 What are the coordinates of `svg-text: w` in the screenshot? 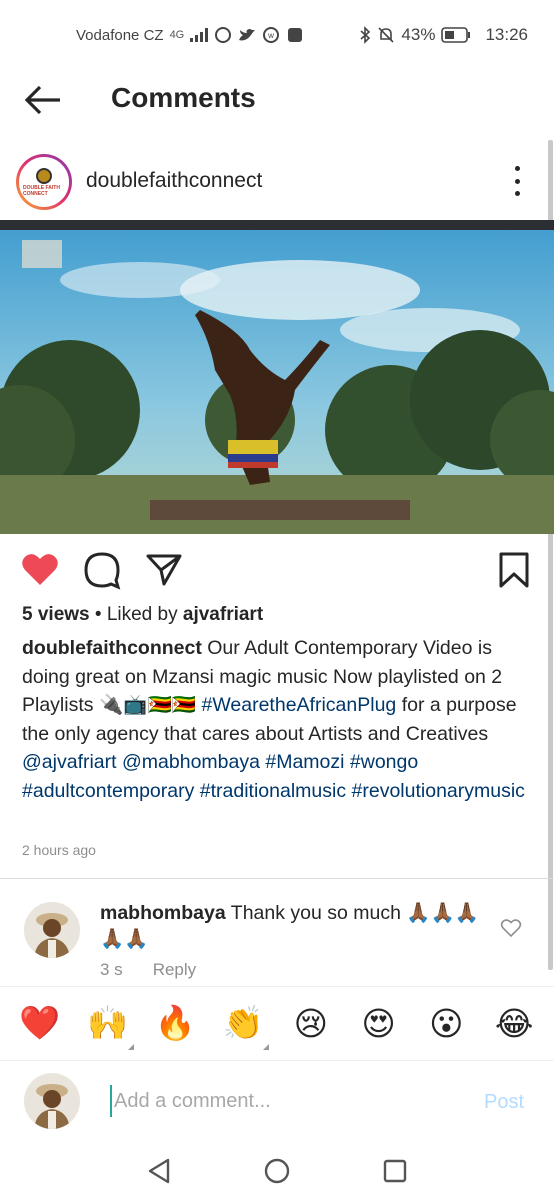 It's located at (270, 35).